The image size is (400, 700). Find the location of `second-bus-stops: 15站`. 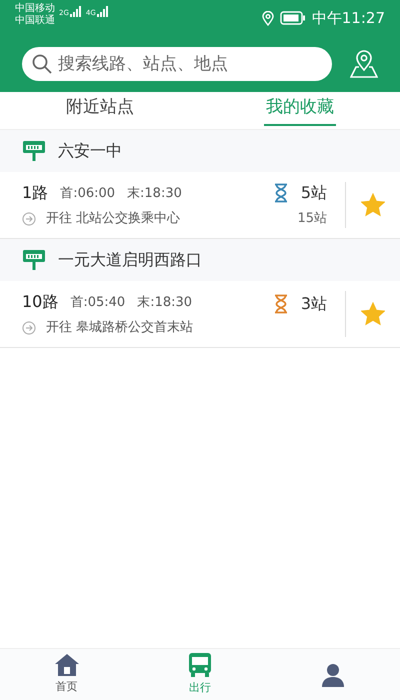

second-bus-stops: 15站 is located at coordinates (312, 219).